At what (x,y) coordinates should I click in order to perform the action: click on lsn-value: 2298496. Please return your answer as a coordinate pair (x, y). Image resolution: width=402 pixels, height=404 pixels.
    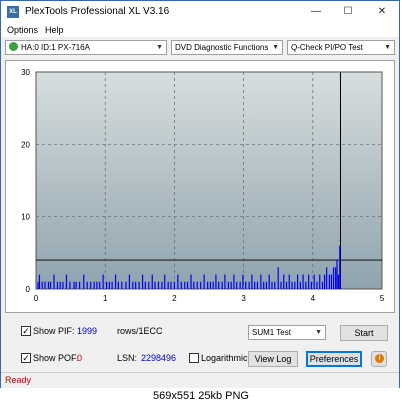
    Looking at the image, I should click on (159, 358).